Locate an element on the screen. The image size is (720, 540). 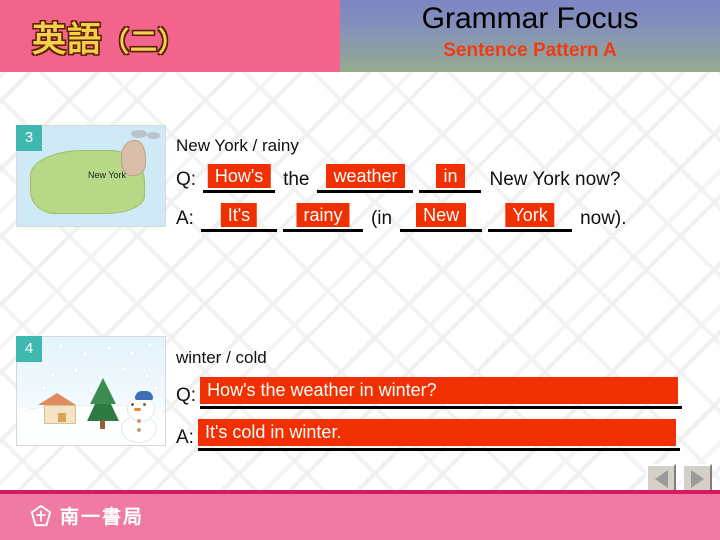
blank-a3-2: rainy is located at coordinates (322, 217).